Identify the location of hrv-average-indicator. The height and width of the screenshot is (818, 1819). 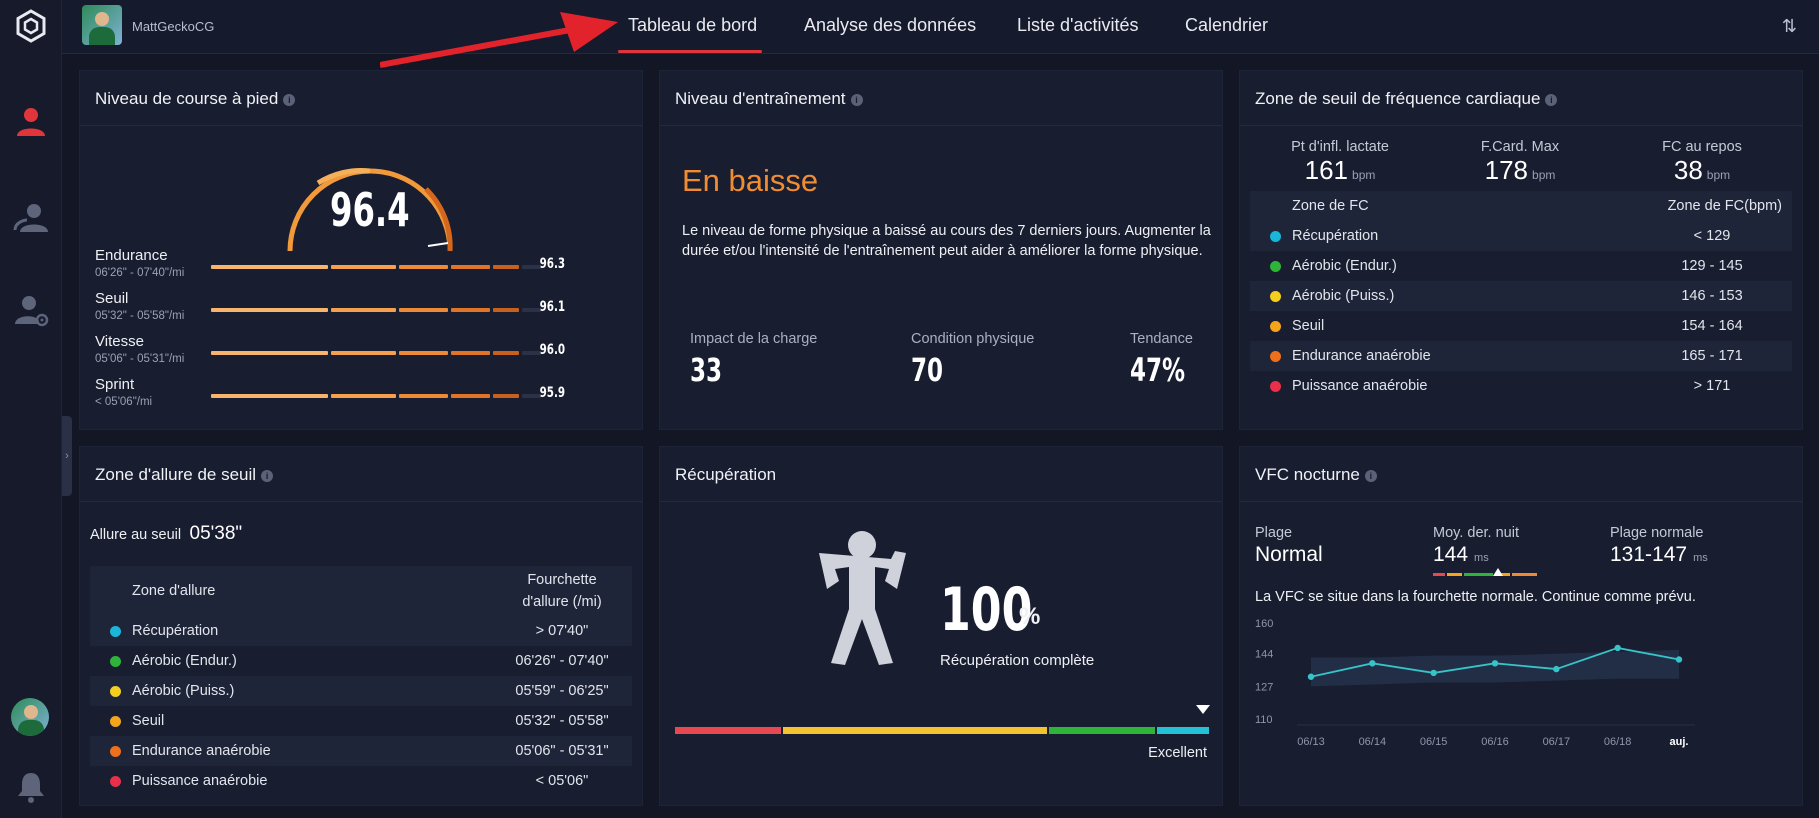
(1485, 574).